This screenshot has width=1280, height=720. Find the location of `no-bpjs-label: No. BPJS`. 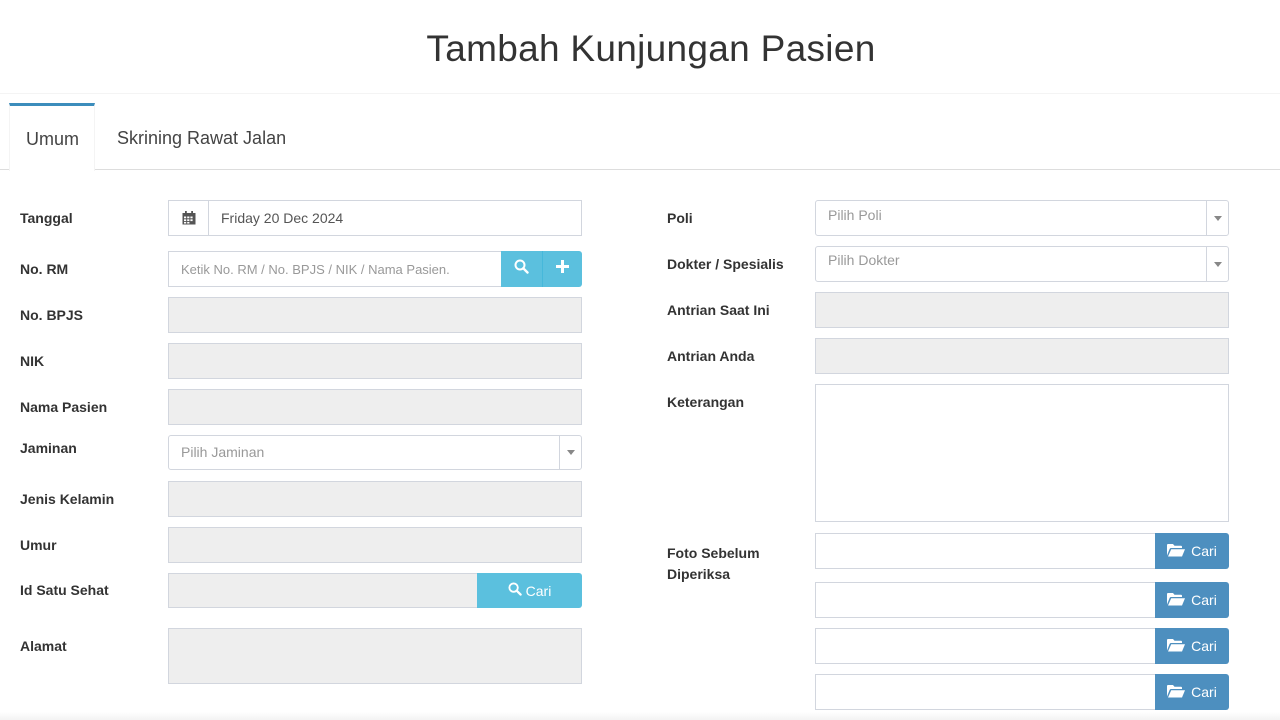

no-bpjs-label: No. BPJS is located at coordinates (52, 315).